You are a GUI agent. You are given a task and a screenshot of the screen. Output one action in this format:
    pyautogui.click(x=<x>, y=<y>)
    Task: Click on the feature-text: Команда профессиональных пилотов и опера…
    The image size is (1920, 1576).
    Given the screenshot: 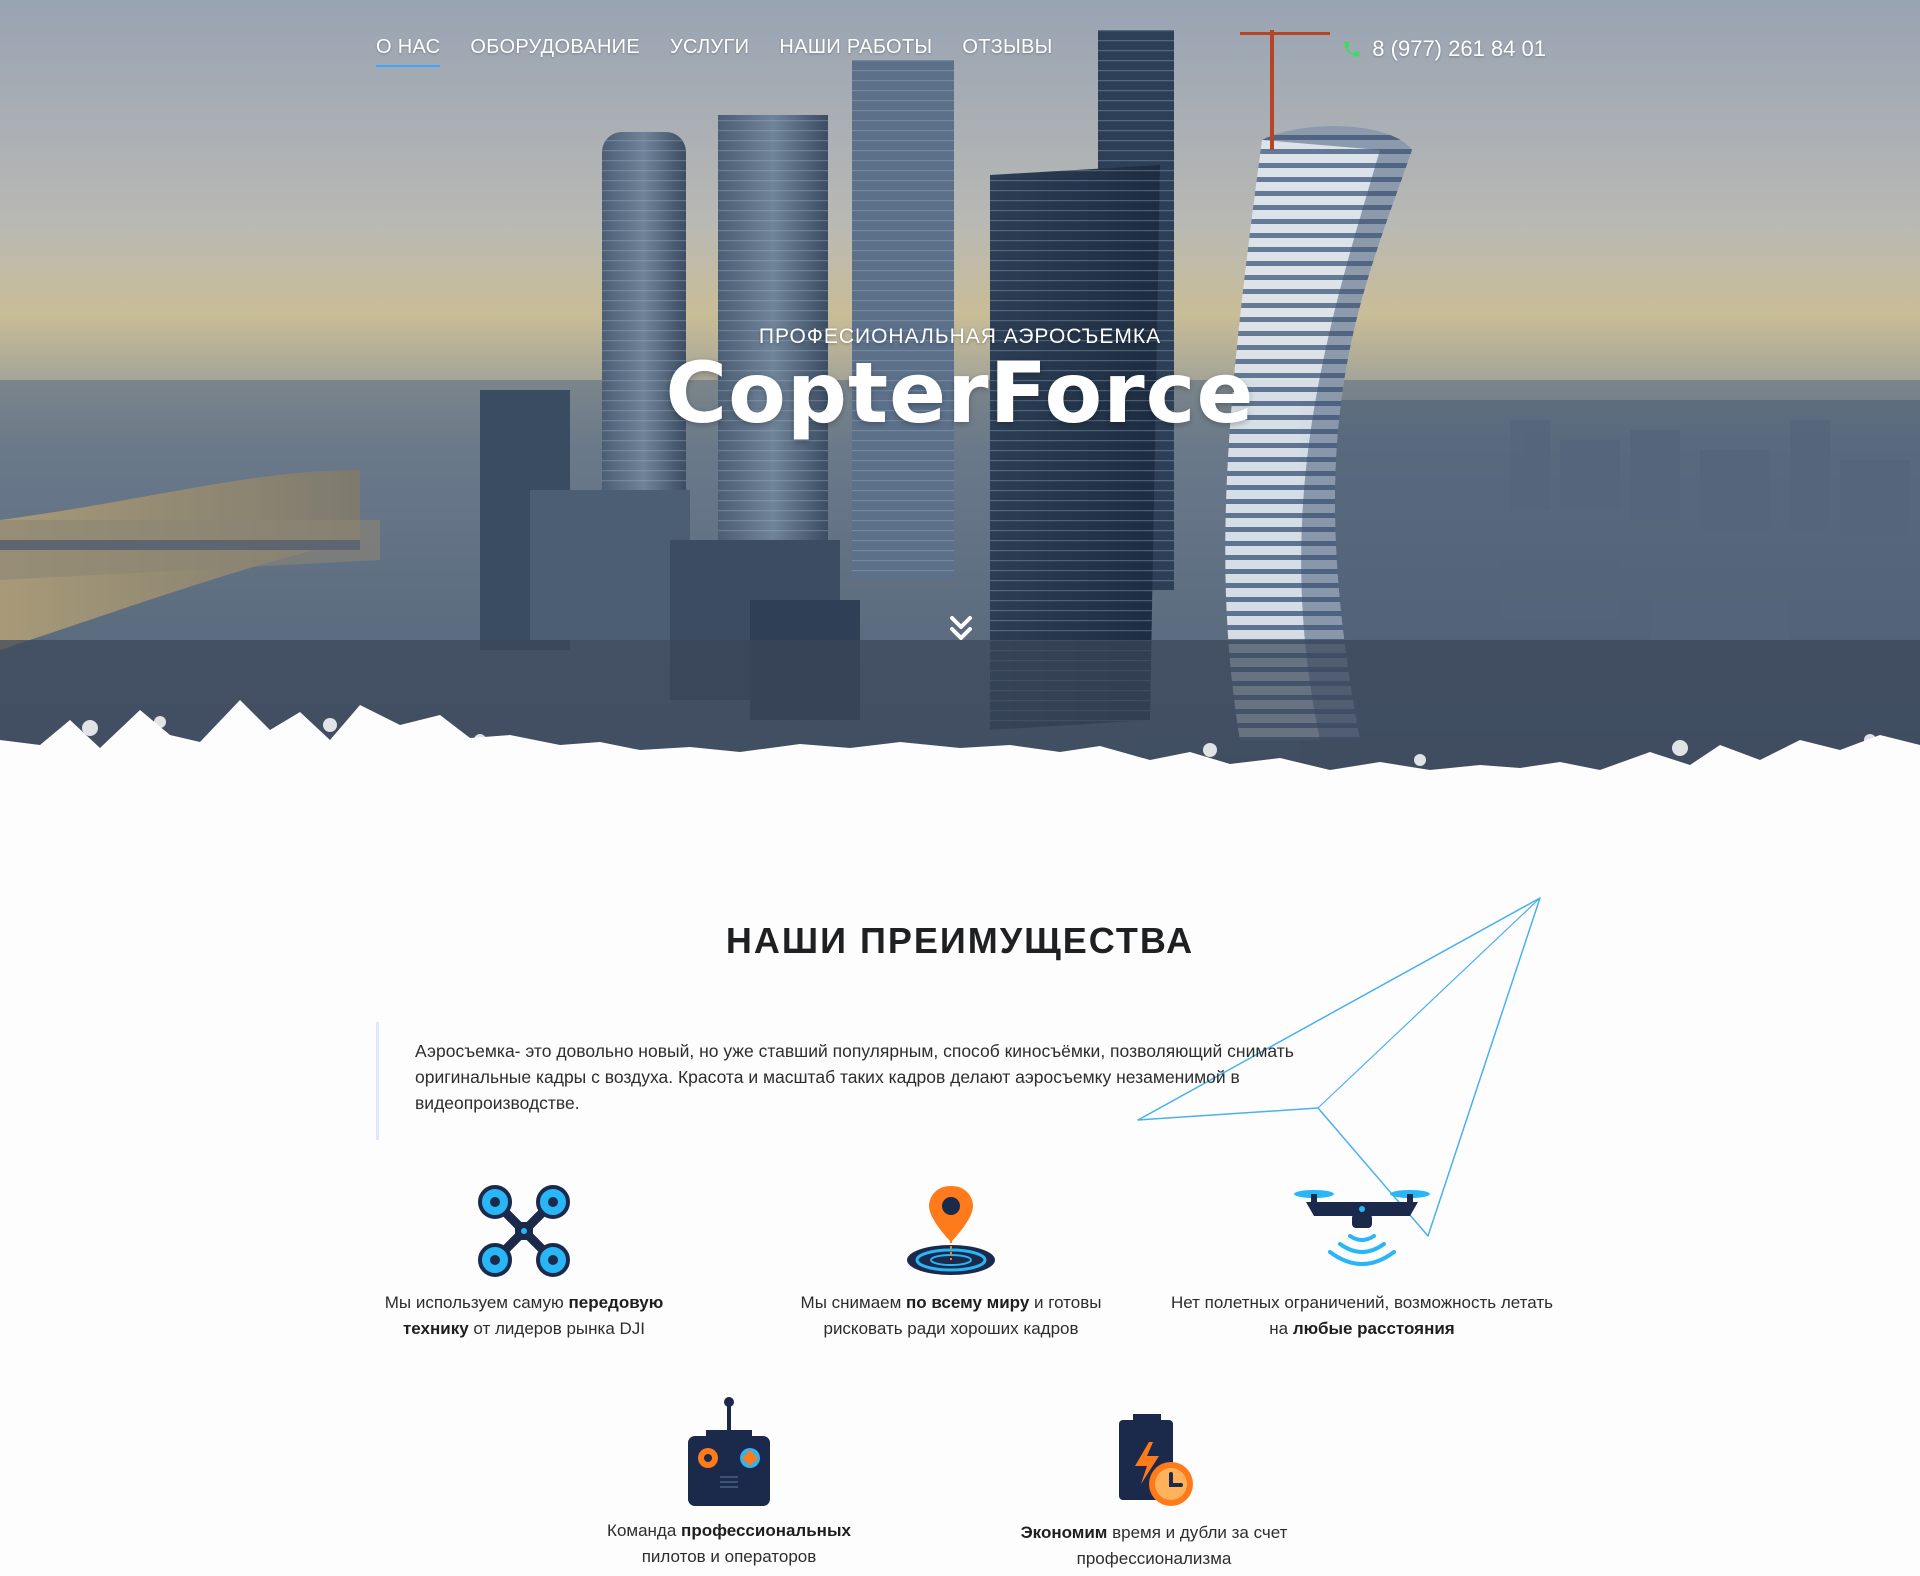 What is the action you would take?
    pyautogui.click(x=729, y=1543)
    